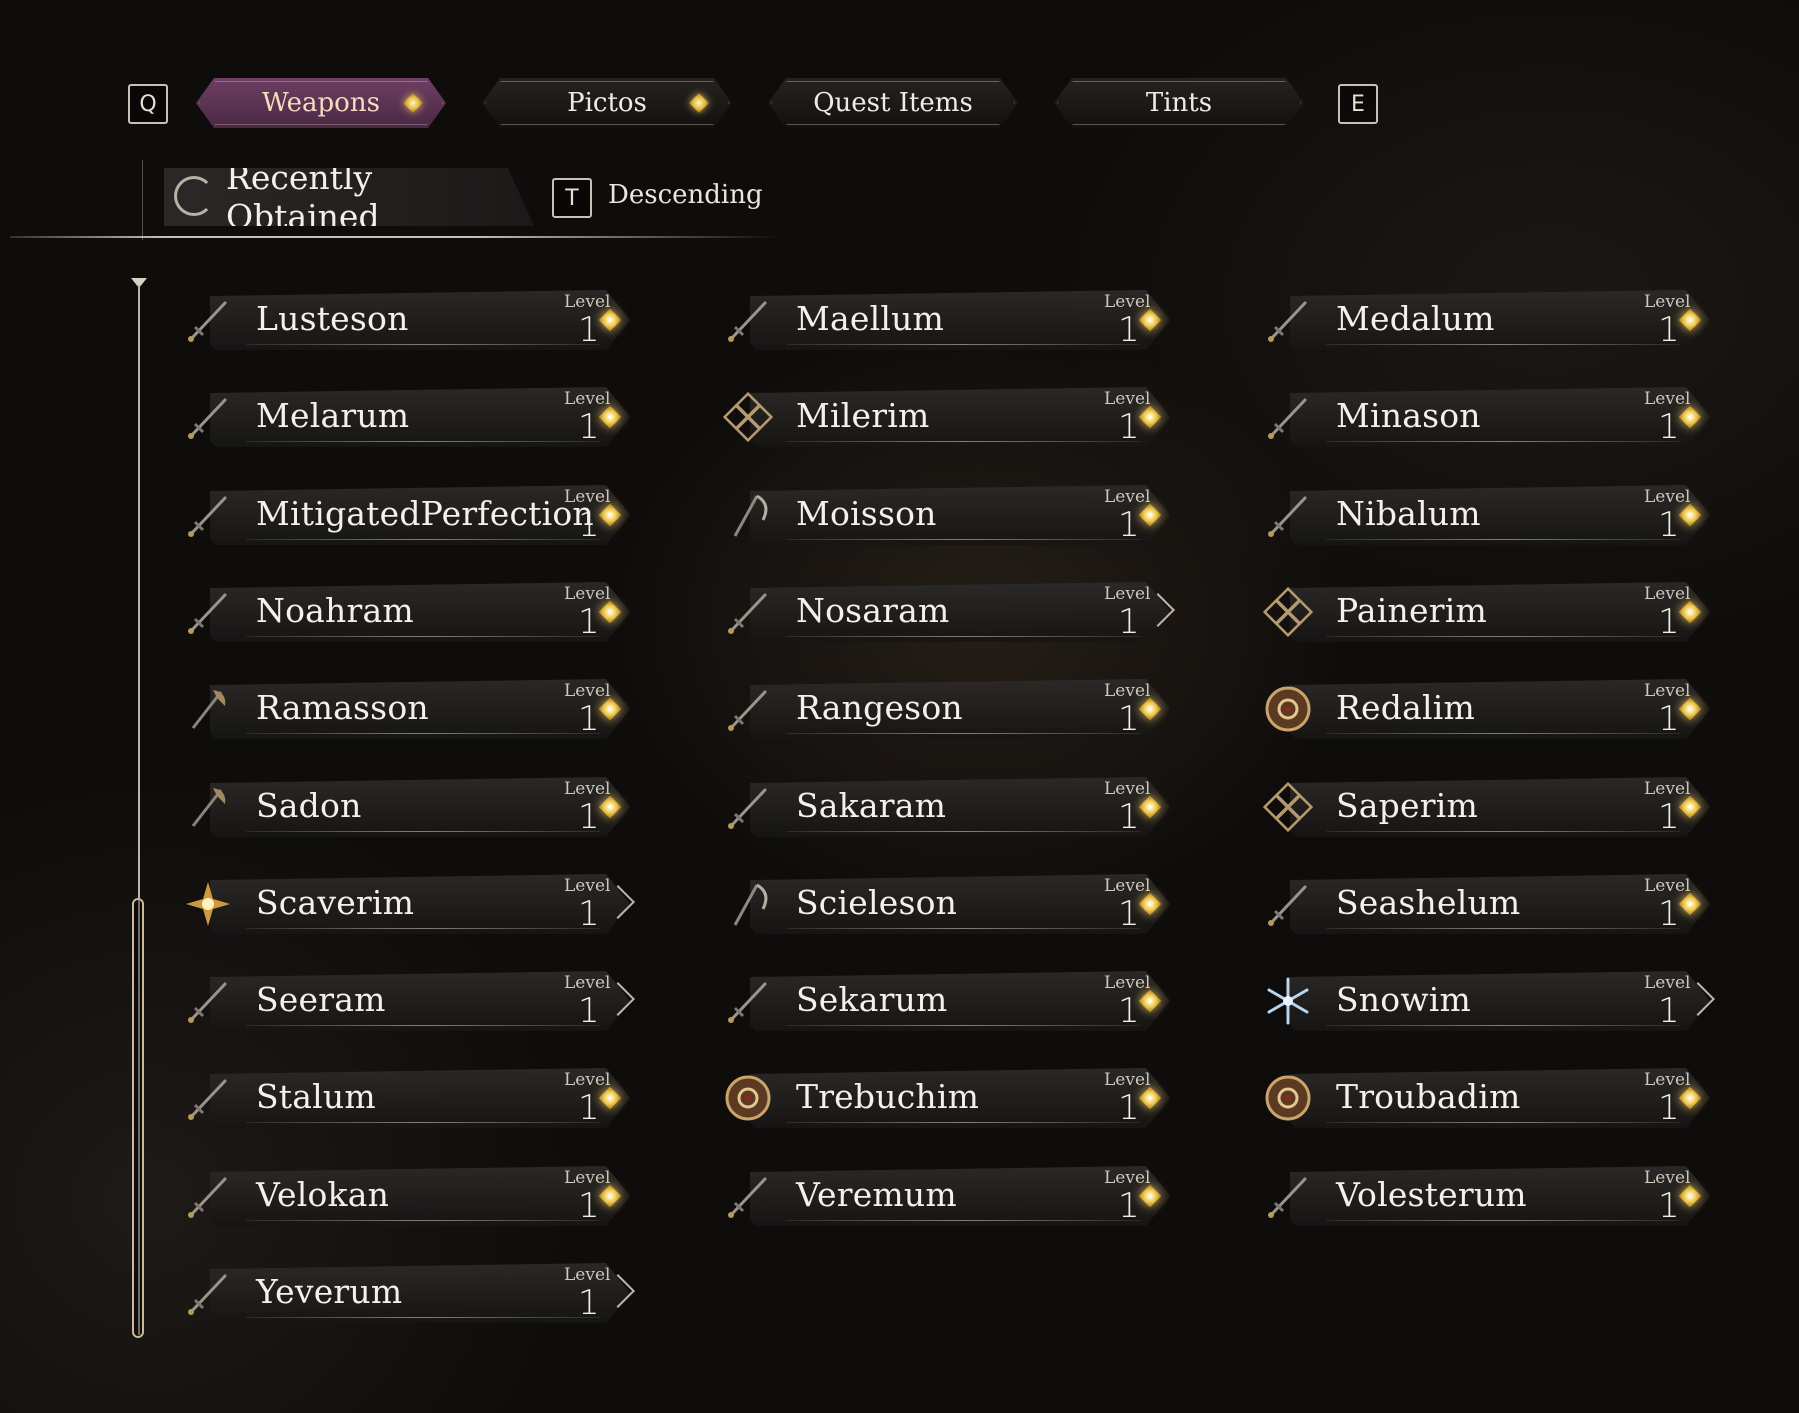 The image size is (1799, 1413). Describe the element at coordinates (194, 196) in the screenshot. I see `sort-icon` at that location.